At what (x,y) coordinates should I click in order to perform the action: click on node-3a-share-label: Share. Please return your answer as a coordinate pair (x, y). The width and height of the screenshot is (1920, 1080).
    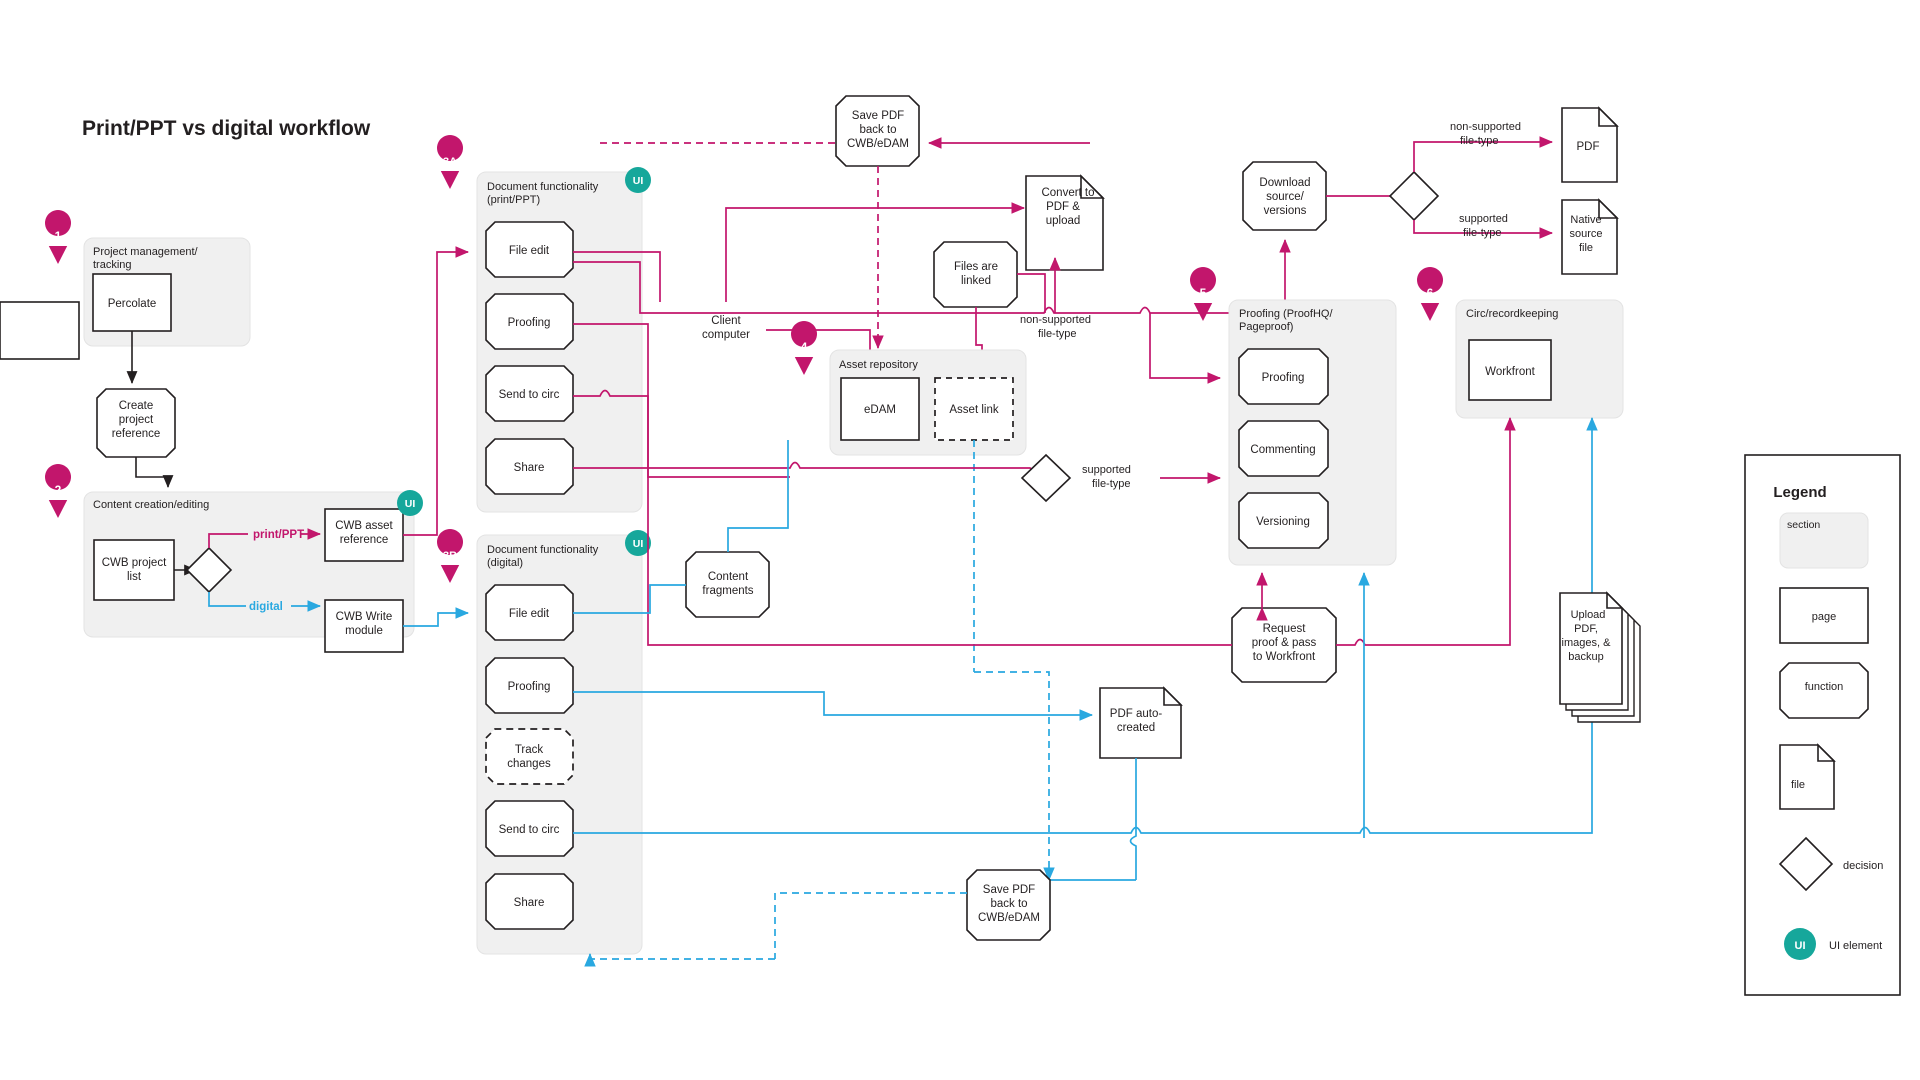
    Looking at the image, I should click on (529, 468).